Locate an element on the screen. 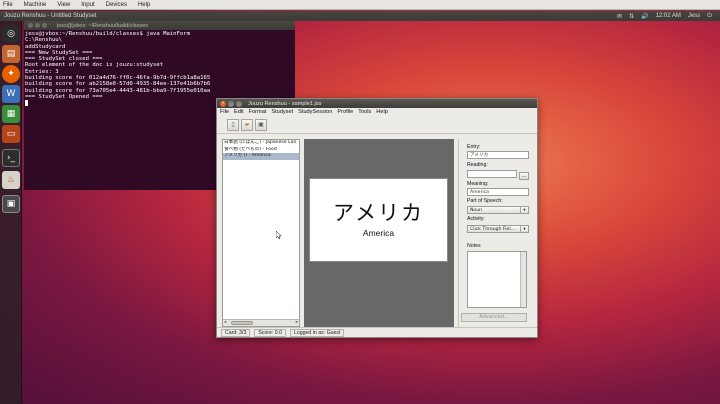 This screenshot has width=720, height=404. files-icon: ▤ is located at coordinates (11, 54).